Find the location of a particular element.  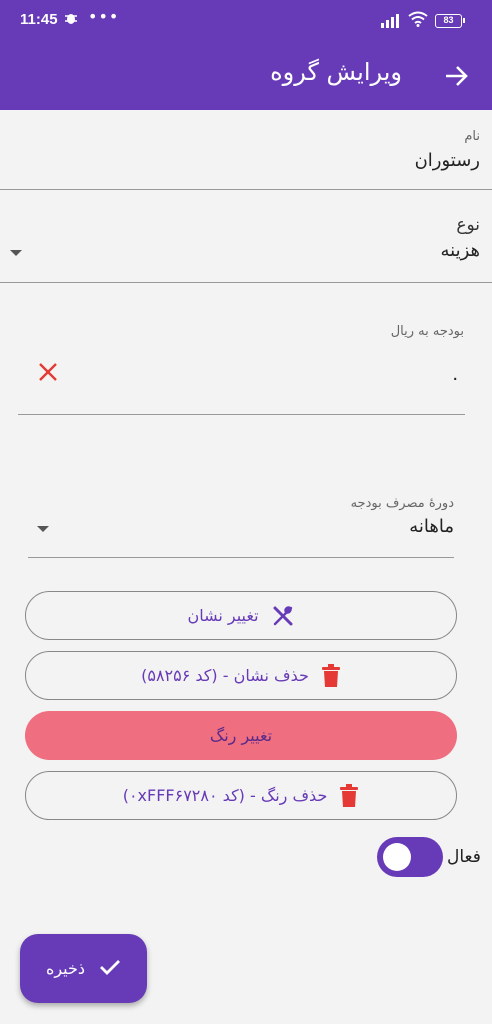

change-color-label: تغییر رنگ is located at coordinates (241, 735).